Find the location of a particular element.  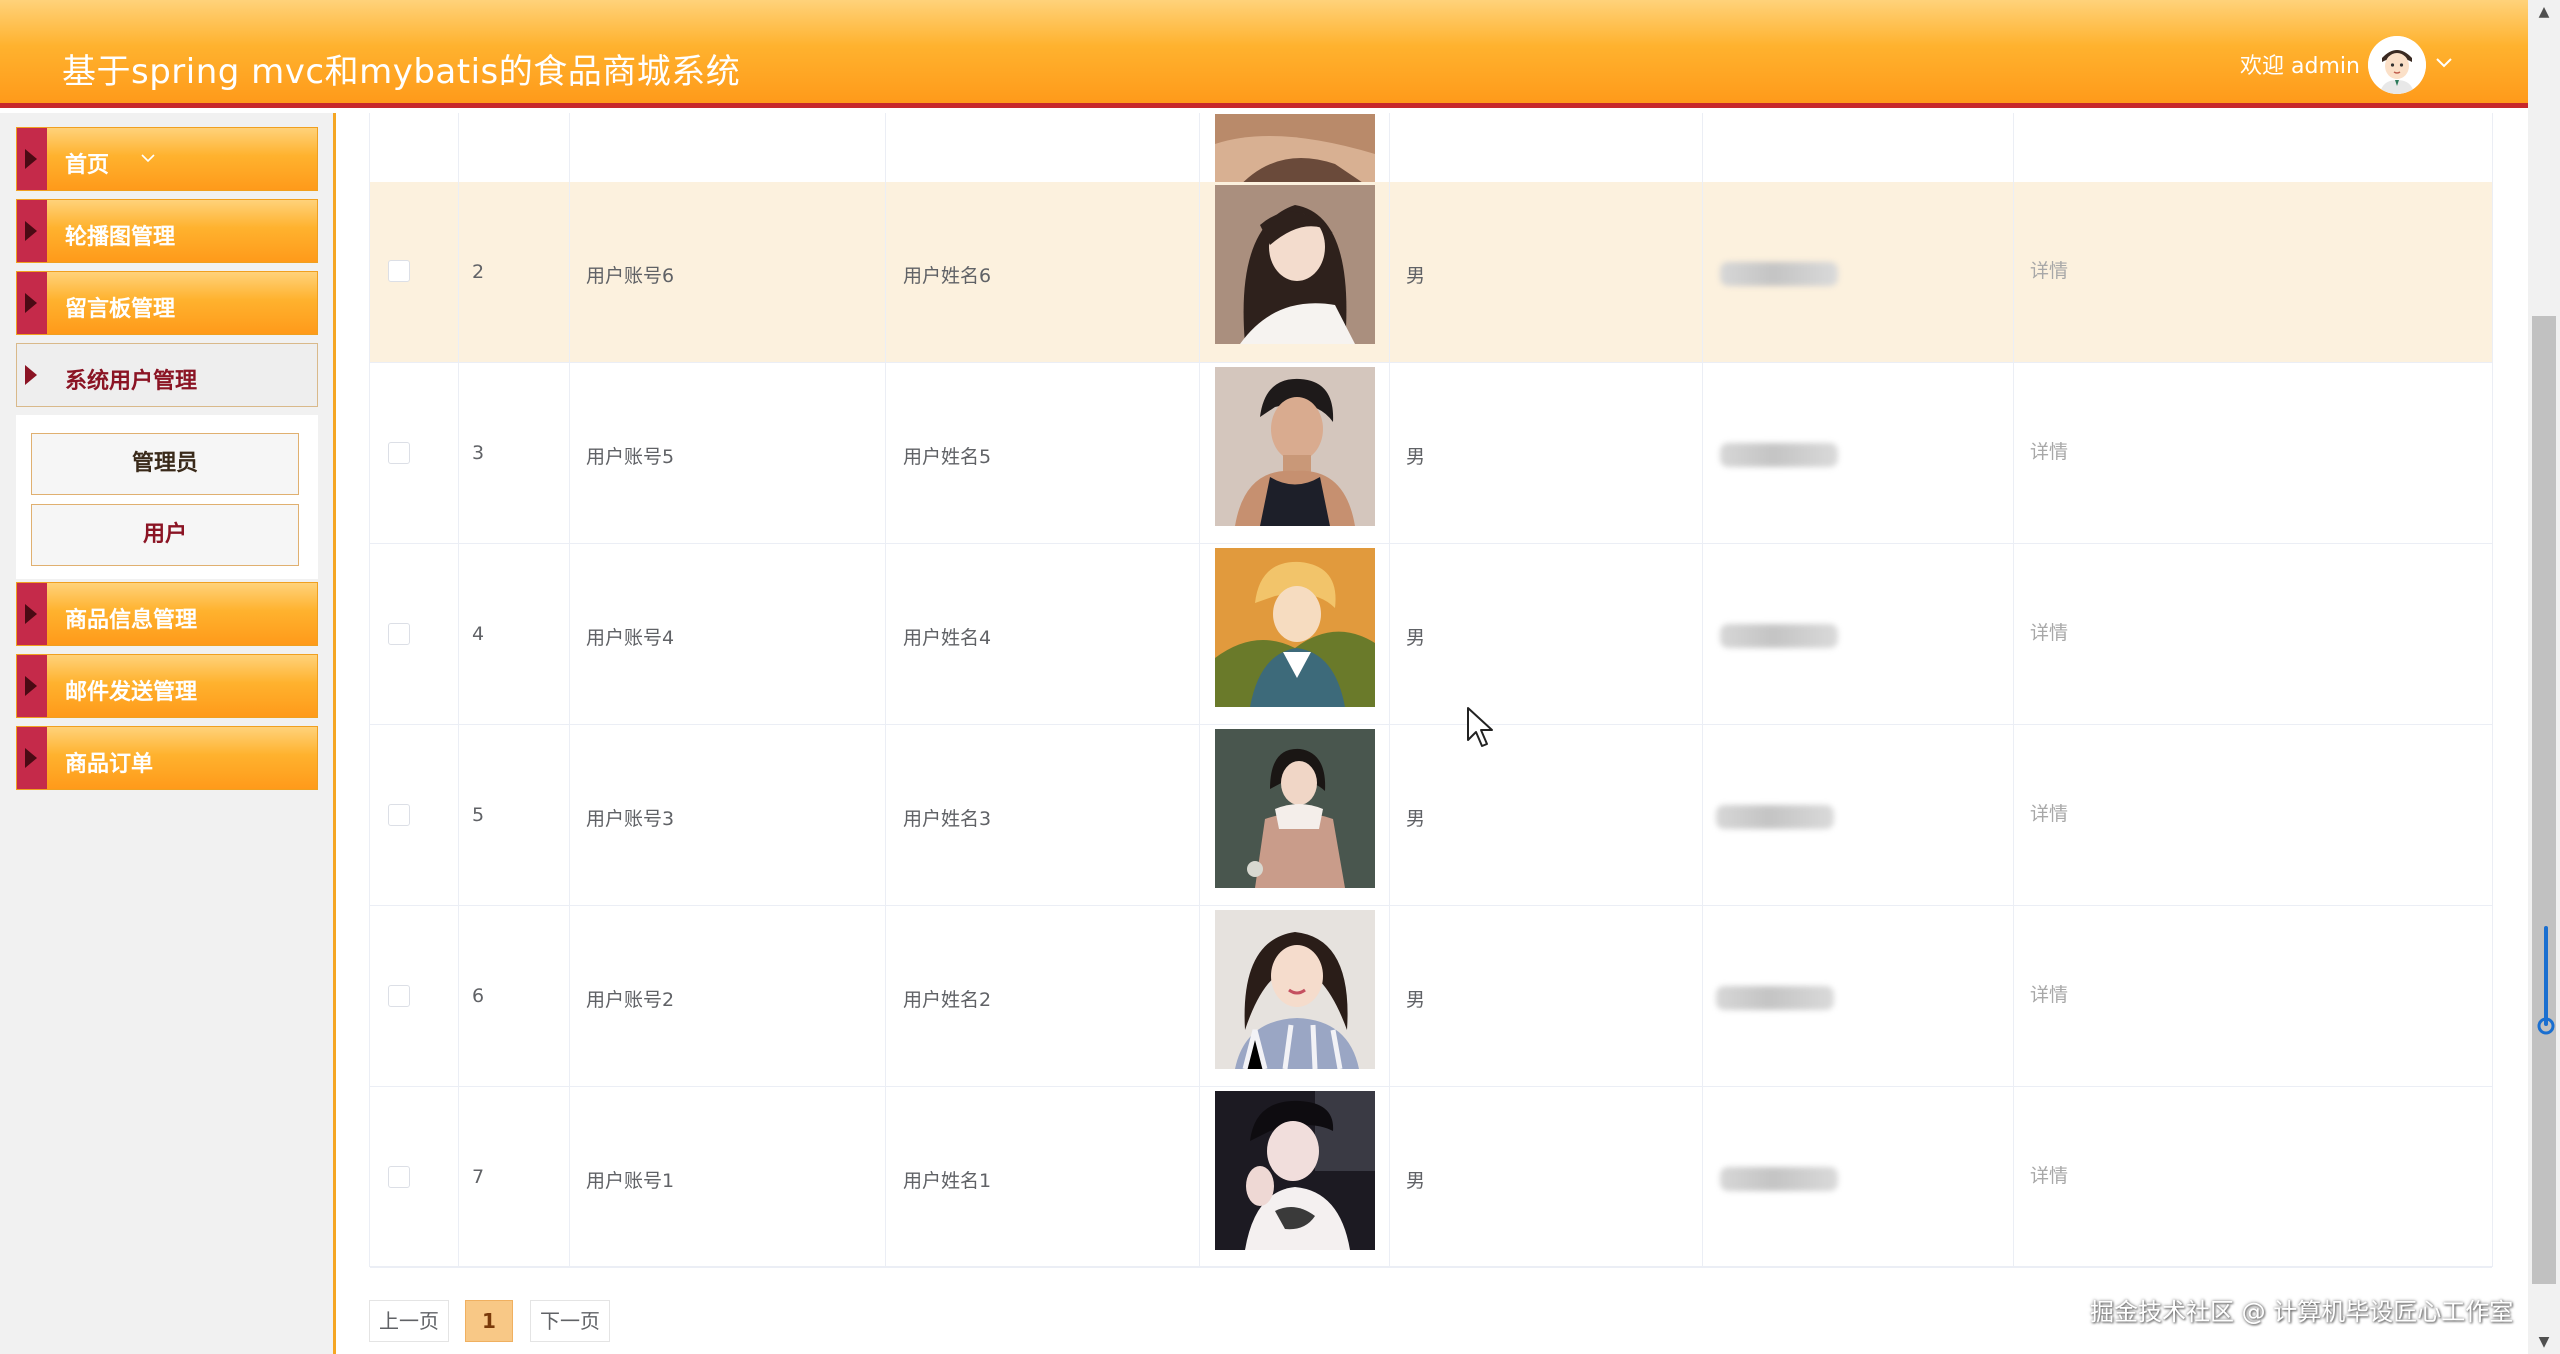

row-account: 用户账号2 is located at coordinates (630, 1000).